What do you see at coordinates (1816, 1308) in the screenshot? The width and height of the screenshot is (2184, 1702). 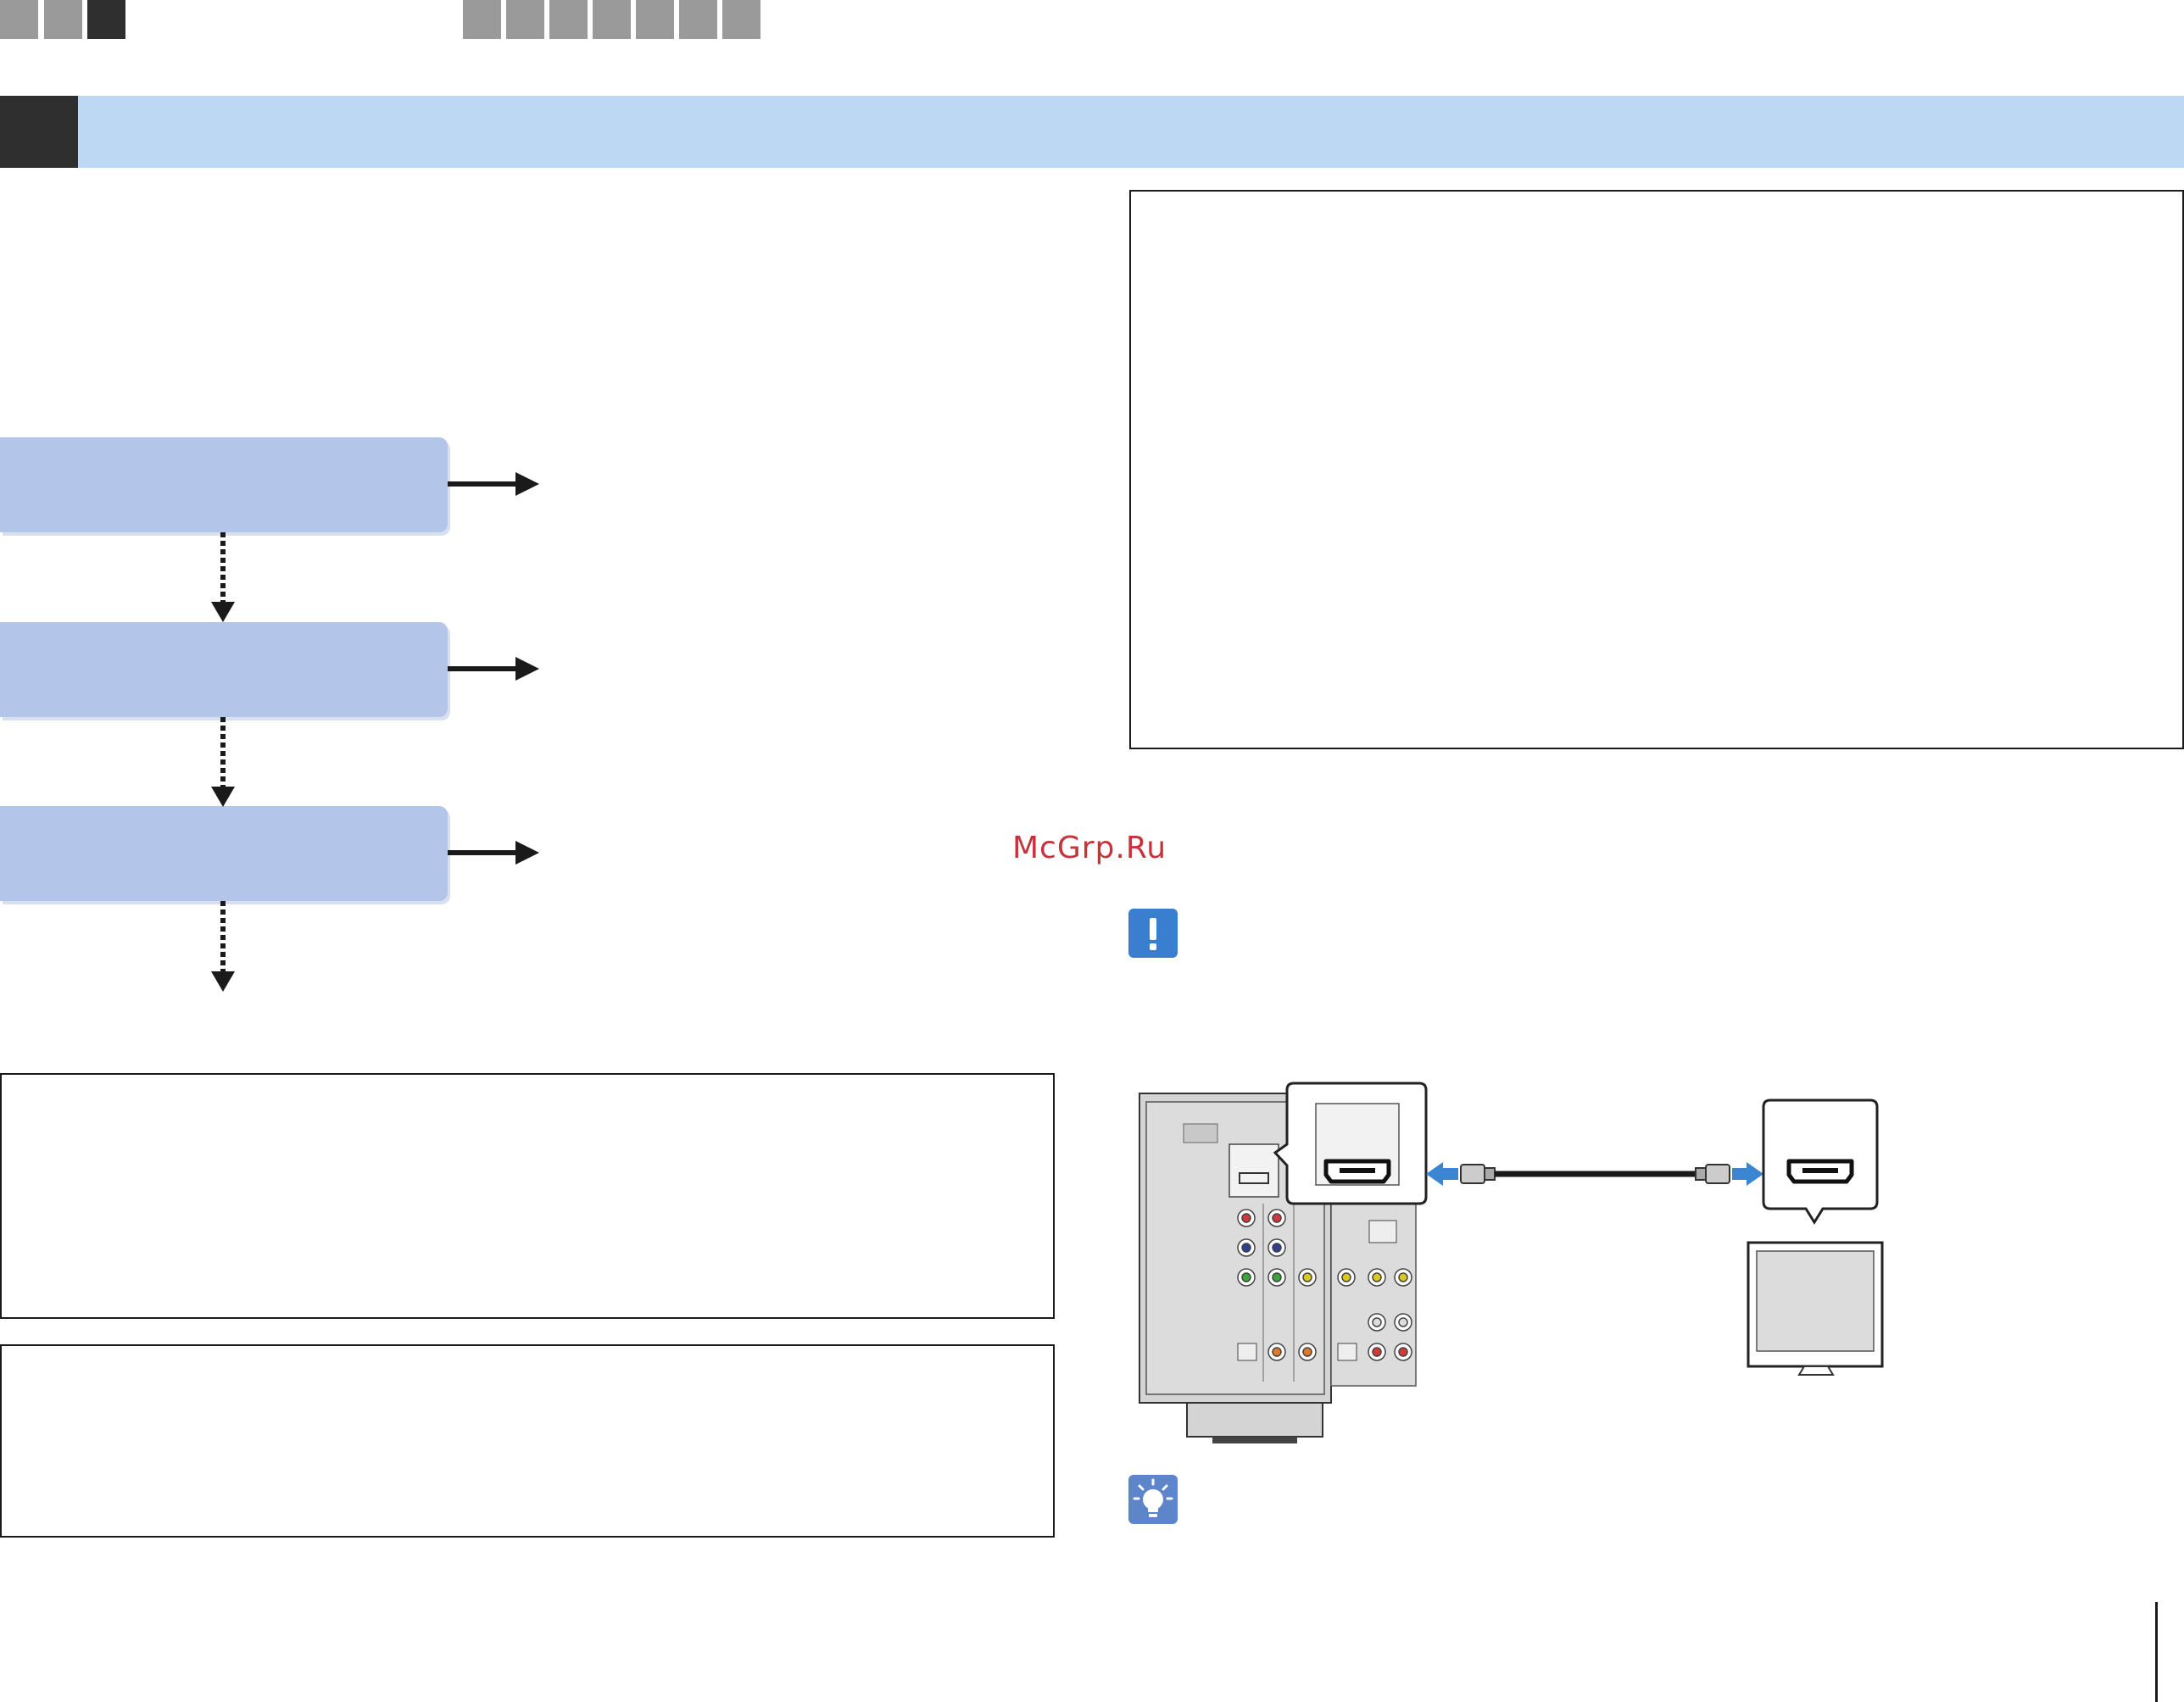 I see `tv` at bounding box center [1816, 1308].